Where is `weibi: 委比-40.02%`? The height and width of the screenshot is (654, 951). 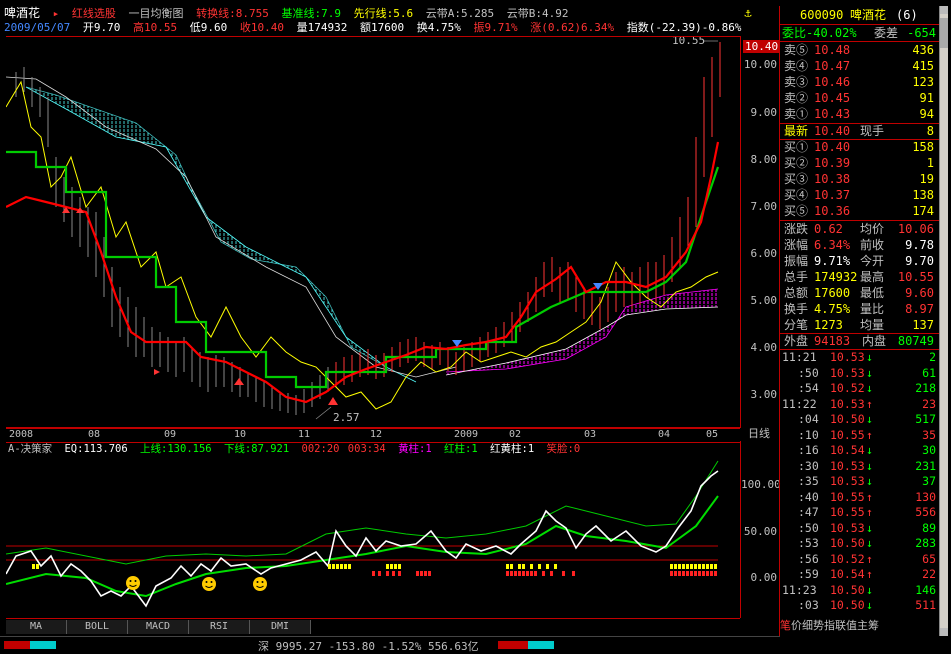 weibi: 委比-40.02% is located at coordinates (819, 33).